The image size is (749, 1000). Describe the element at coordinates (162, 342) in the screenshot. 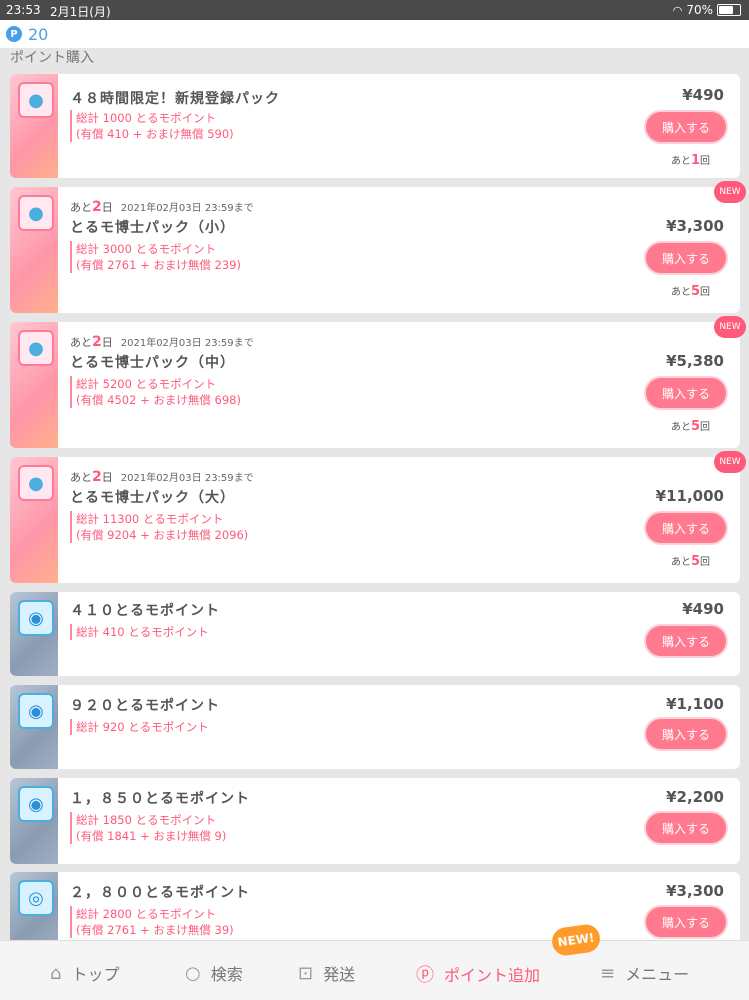

I see `time-limit: あと2日 2021年02月03日 23:59まで` at that location.